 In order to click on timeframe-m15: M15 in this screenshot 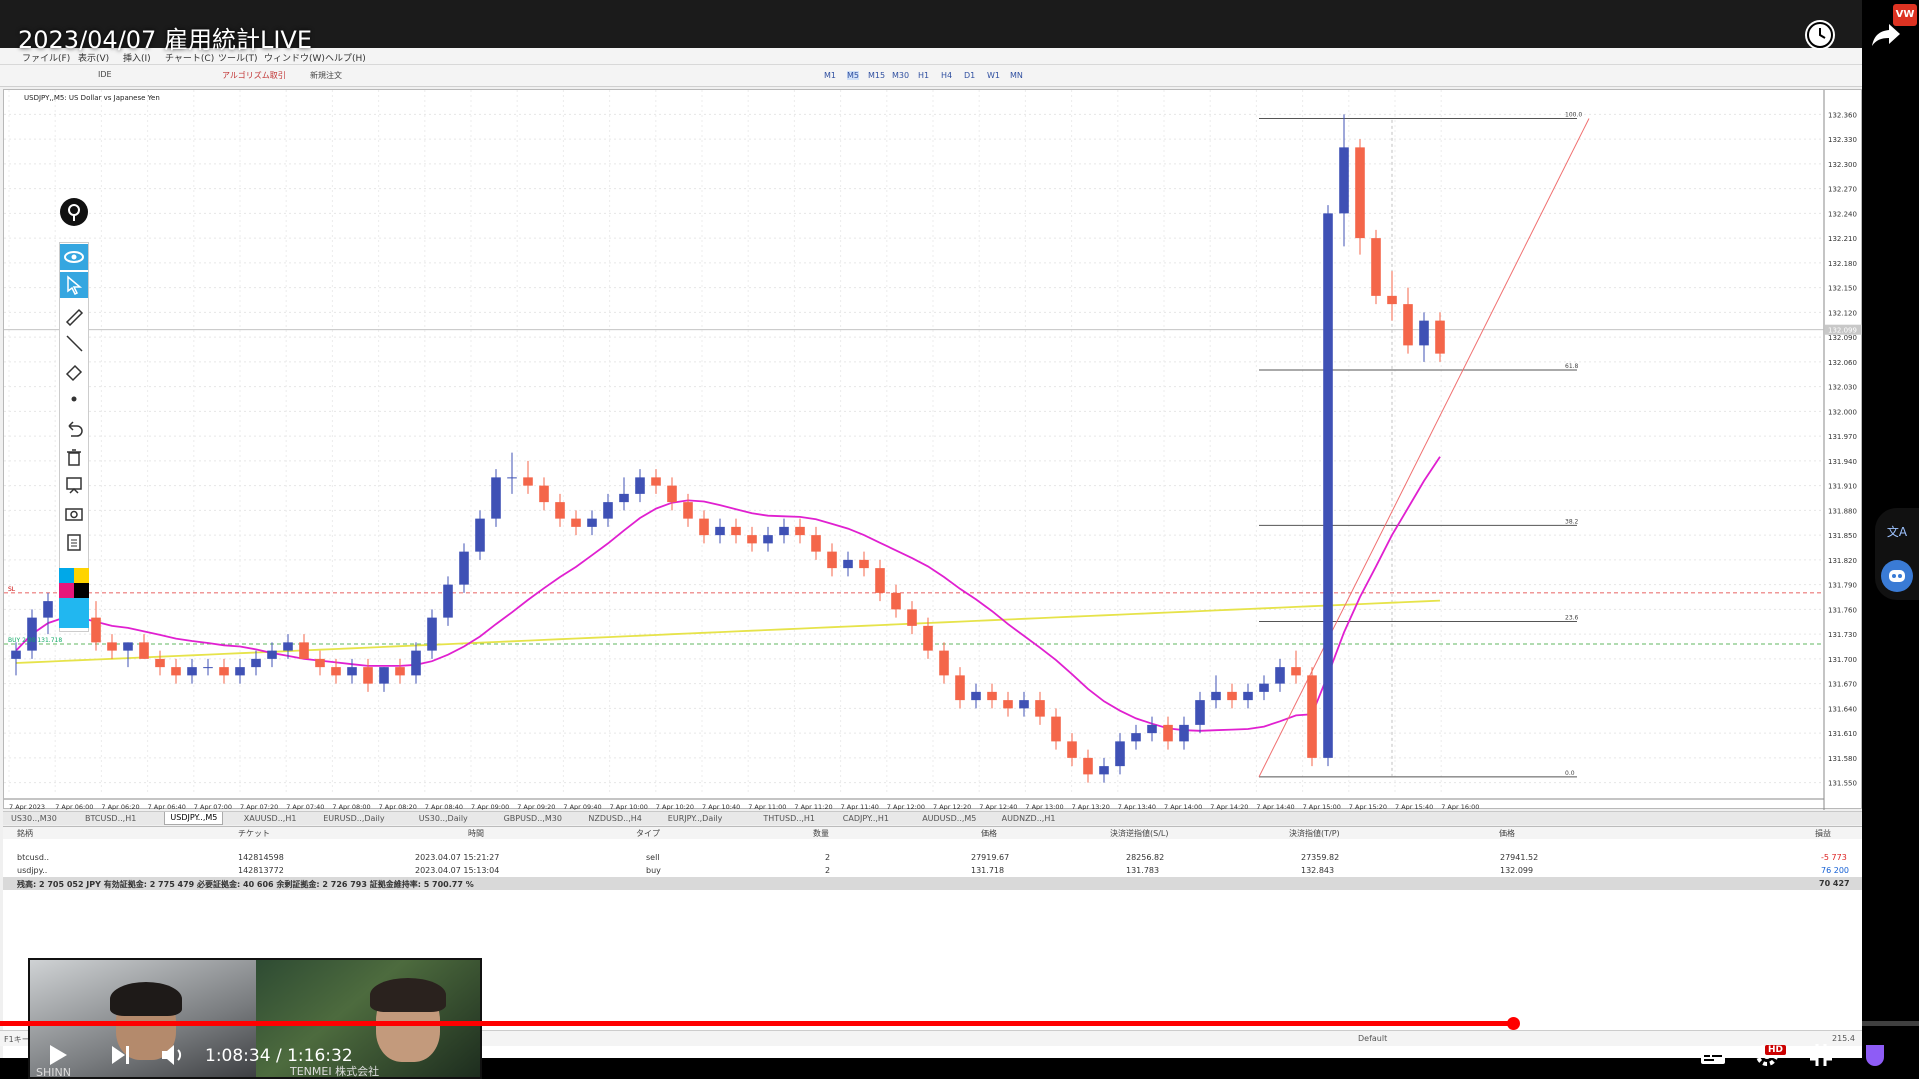, I will do `click(876, 75)`.